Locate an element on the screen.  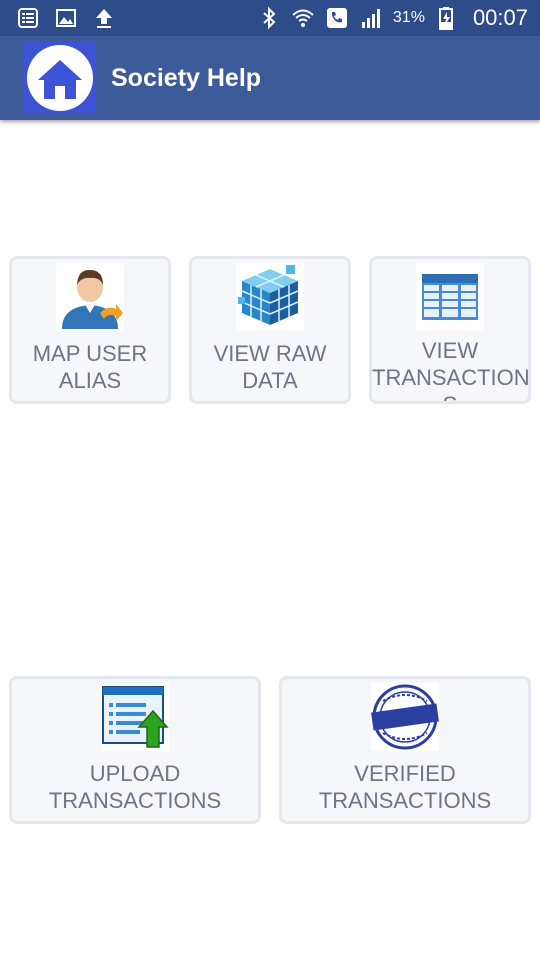
app-logo is located at coordinates (60, 78).